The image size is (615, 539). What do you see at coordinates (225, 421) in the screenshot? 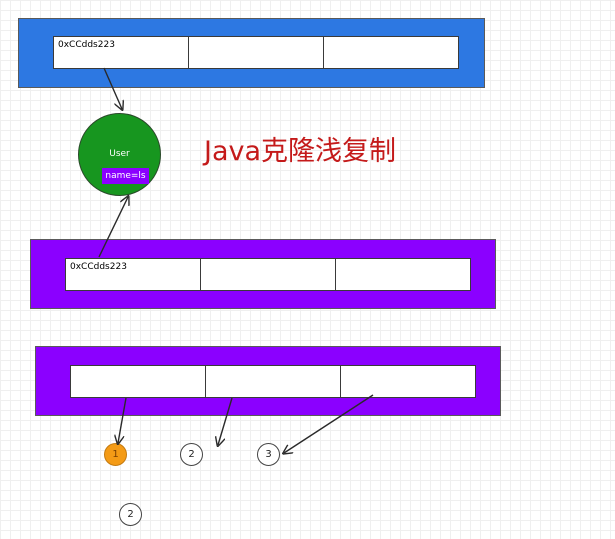
I see `arrow-cell2-to-node2` at bounding box center [225, 421].